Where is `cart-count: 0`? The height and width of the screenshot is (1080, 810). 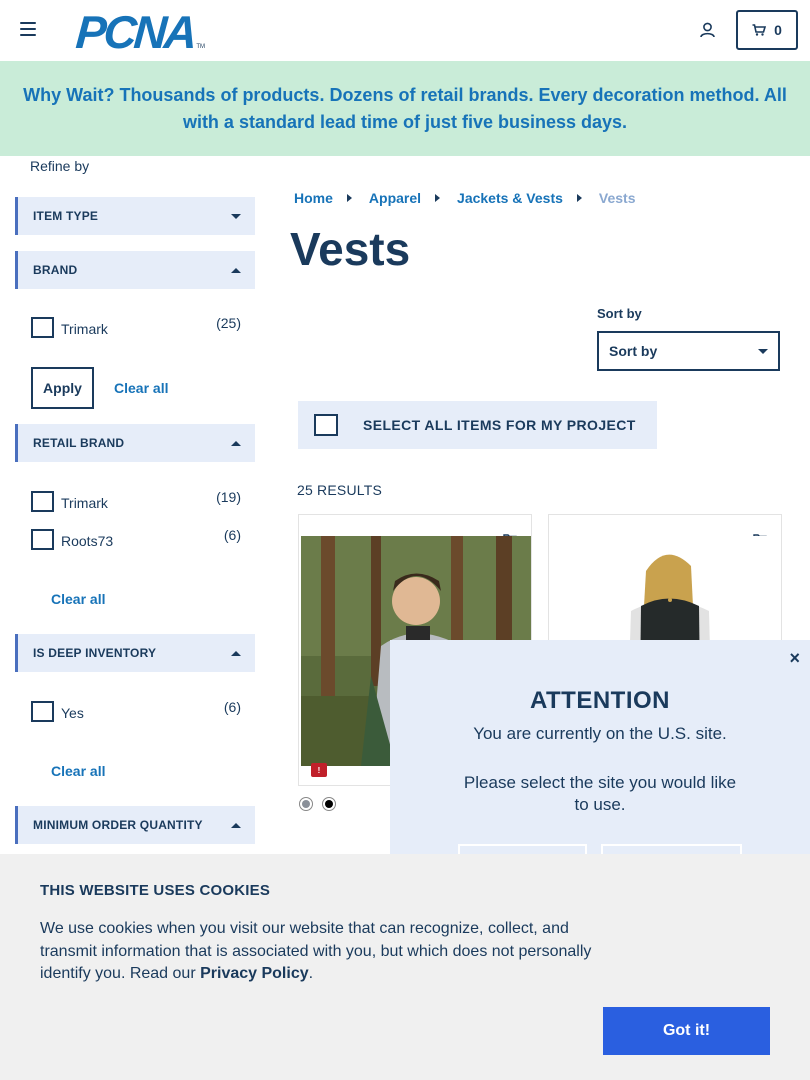
cart-count: 0 is located at coordinates (778, 30).